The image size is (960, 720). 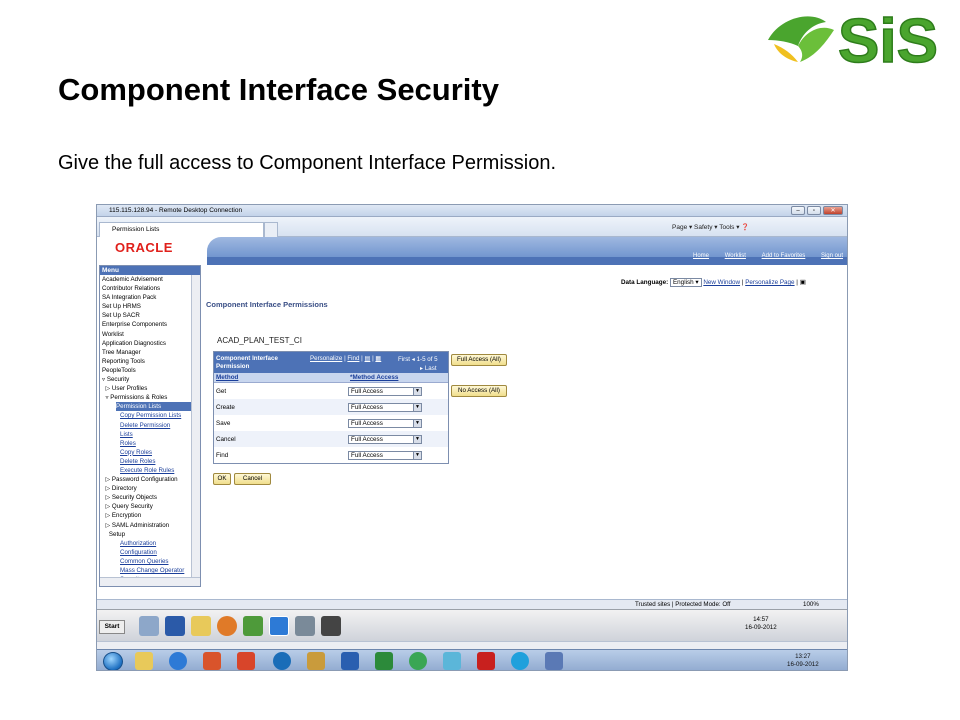 What do you see at coordinates (784, 256) in the screenshot?
I see `nav-add-favorites: Add to Favorites` at bounding box center [784, 256].